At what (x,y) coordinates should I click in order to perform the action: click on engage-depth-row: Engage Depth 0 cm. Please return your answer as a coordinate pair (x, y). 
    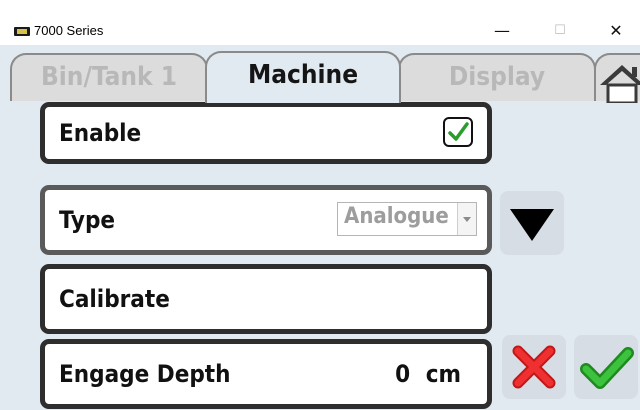
    Looking at the image, I should click on (266, 374).